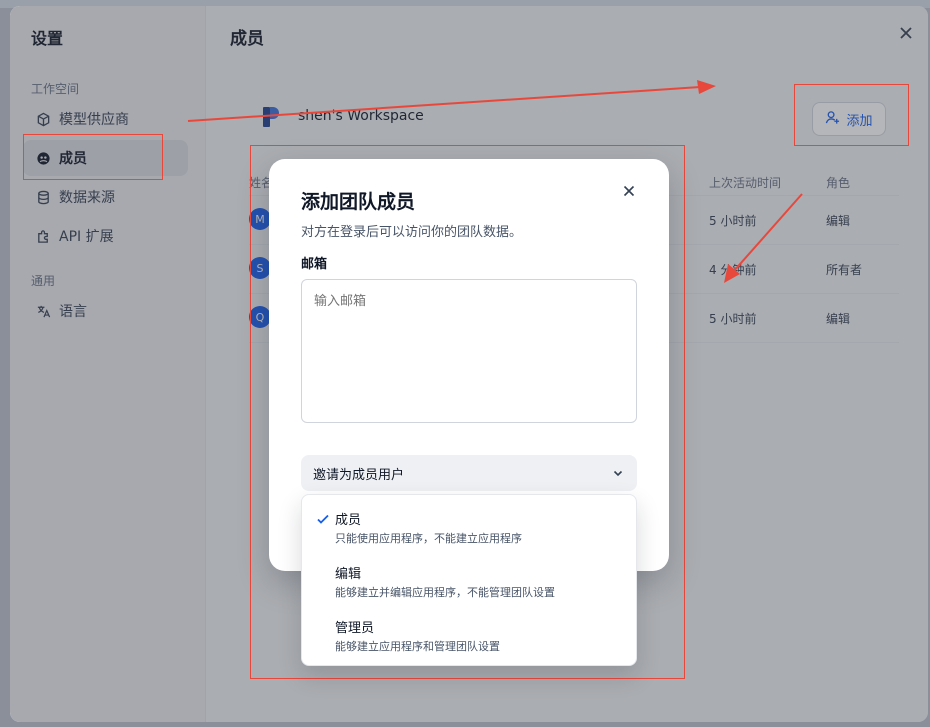 The width and height of the screenshot is (930, 727). What do you see at coordinates (618, 473) in the screenshot?
I see `chevron-down-icon` at bounding box center [618, 473].